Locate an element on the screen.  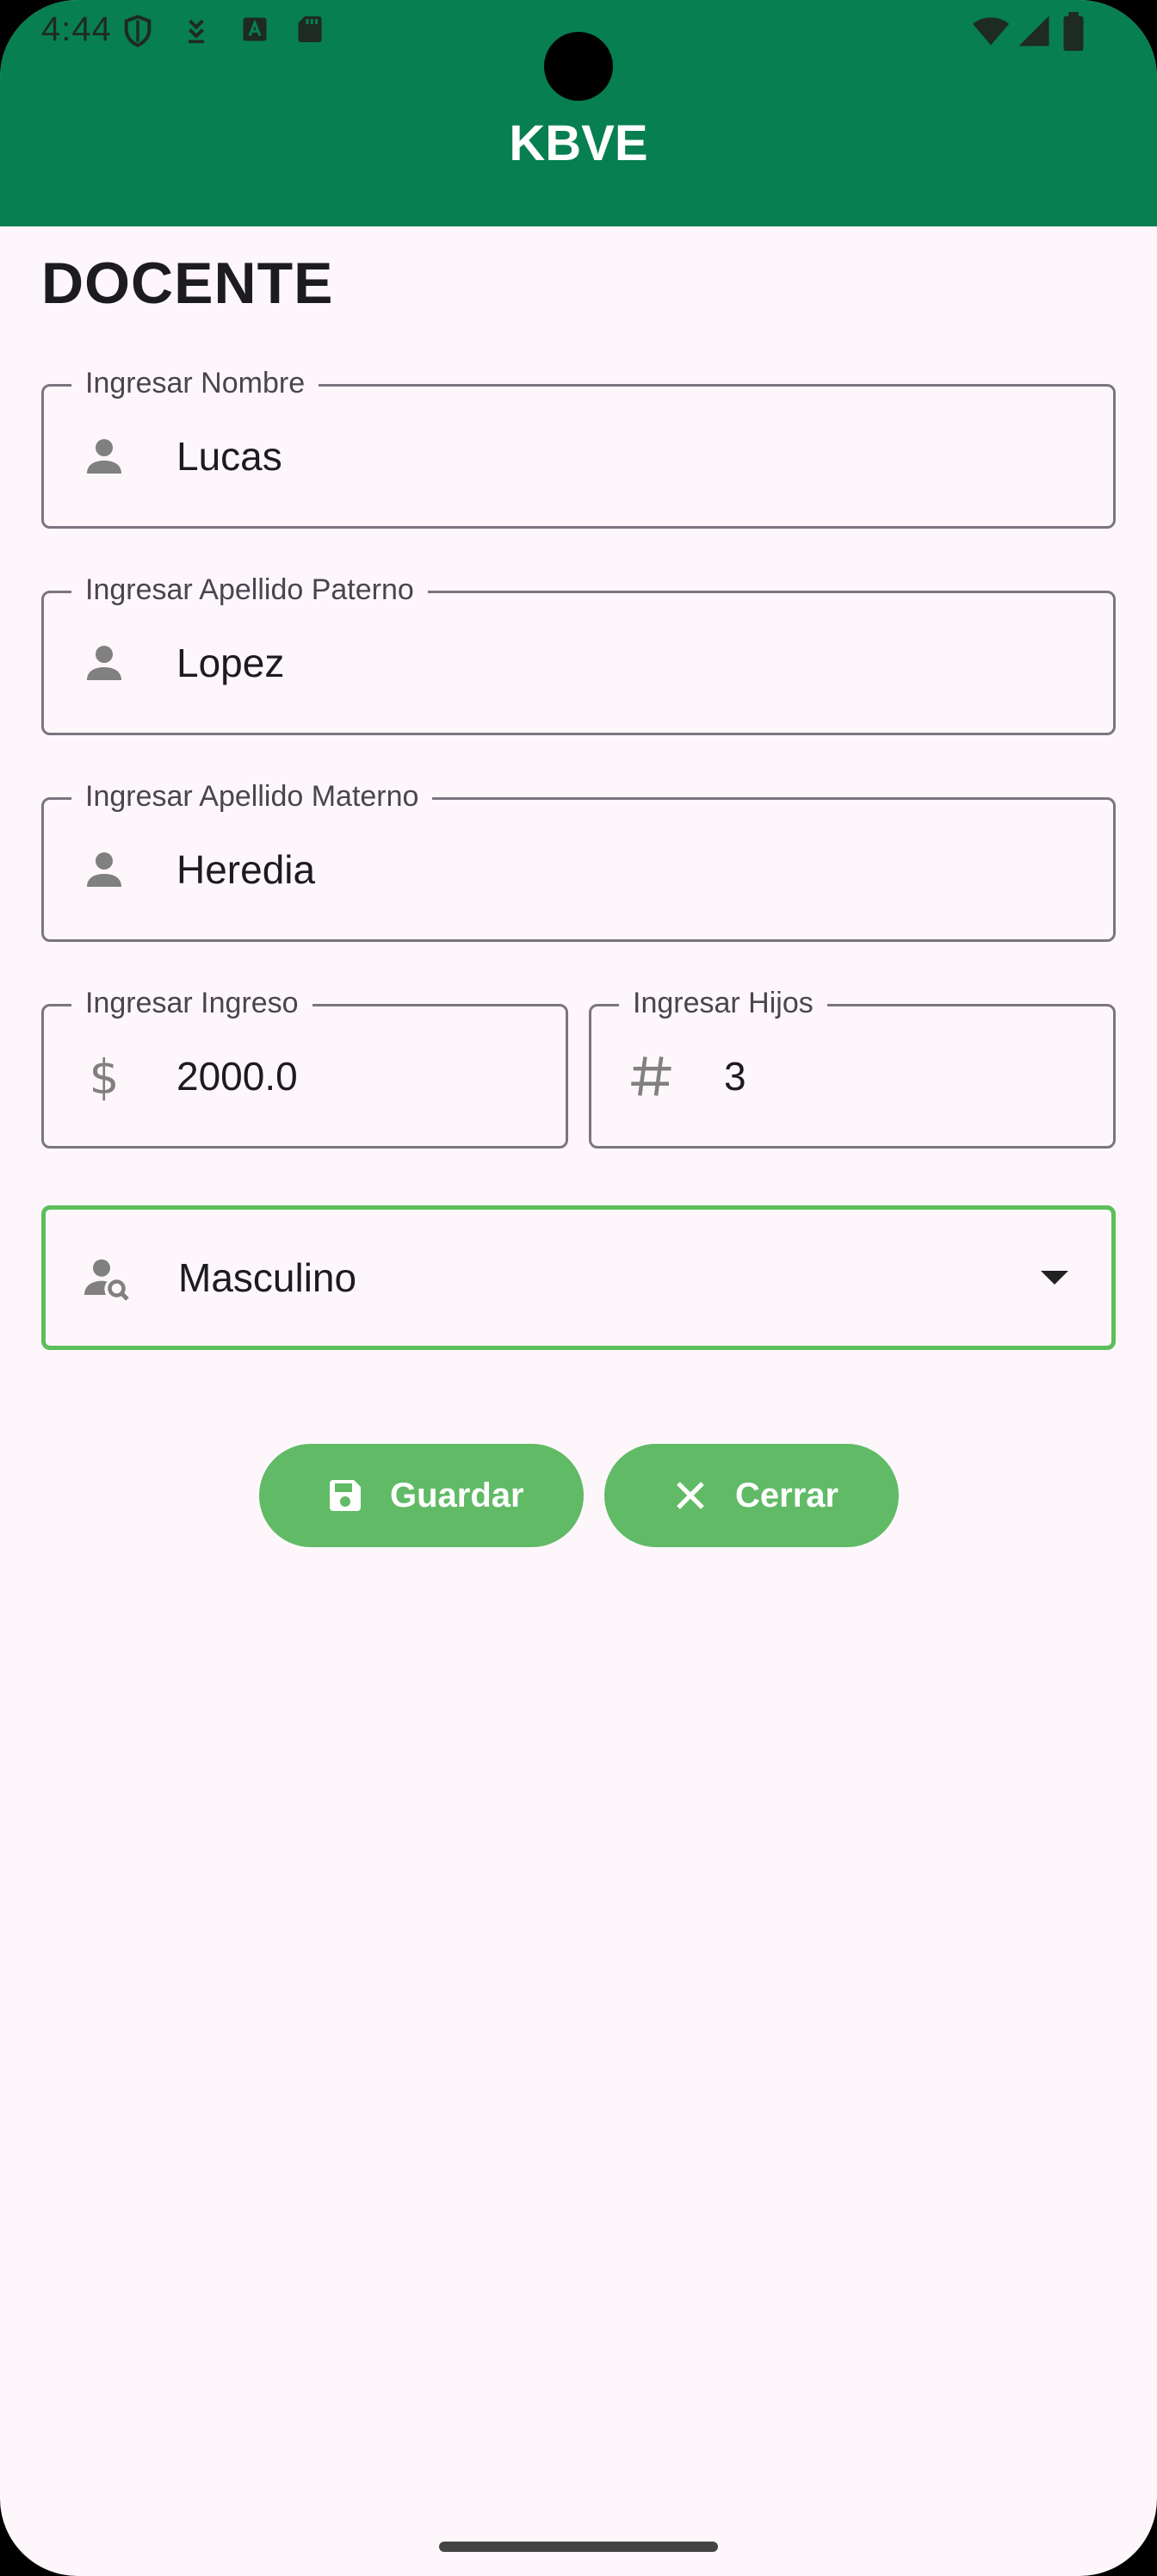
sd-card-icon is located at coordinates (310, 29).